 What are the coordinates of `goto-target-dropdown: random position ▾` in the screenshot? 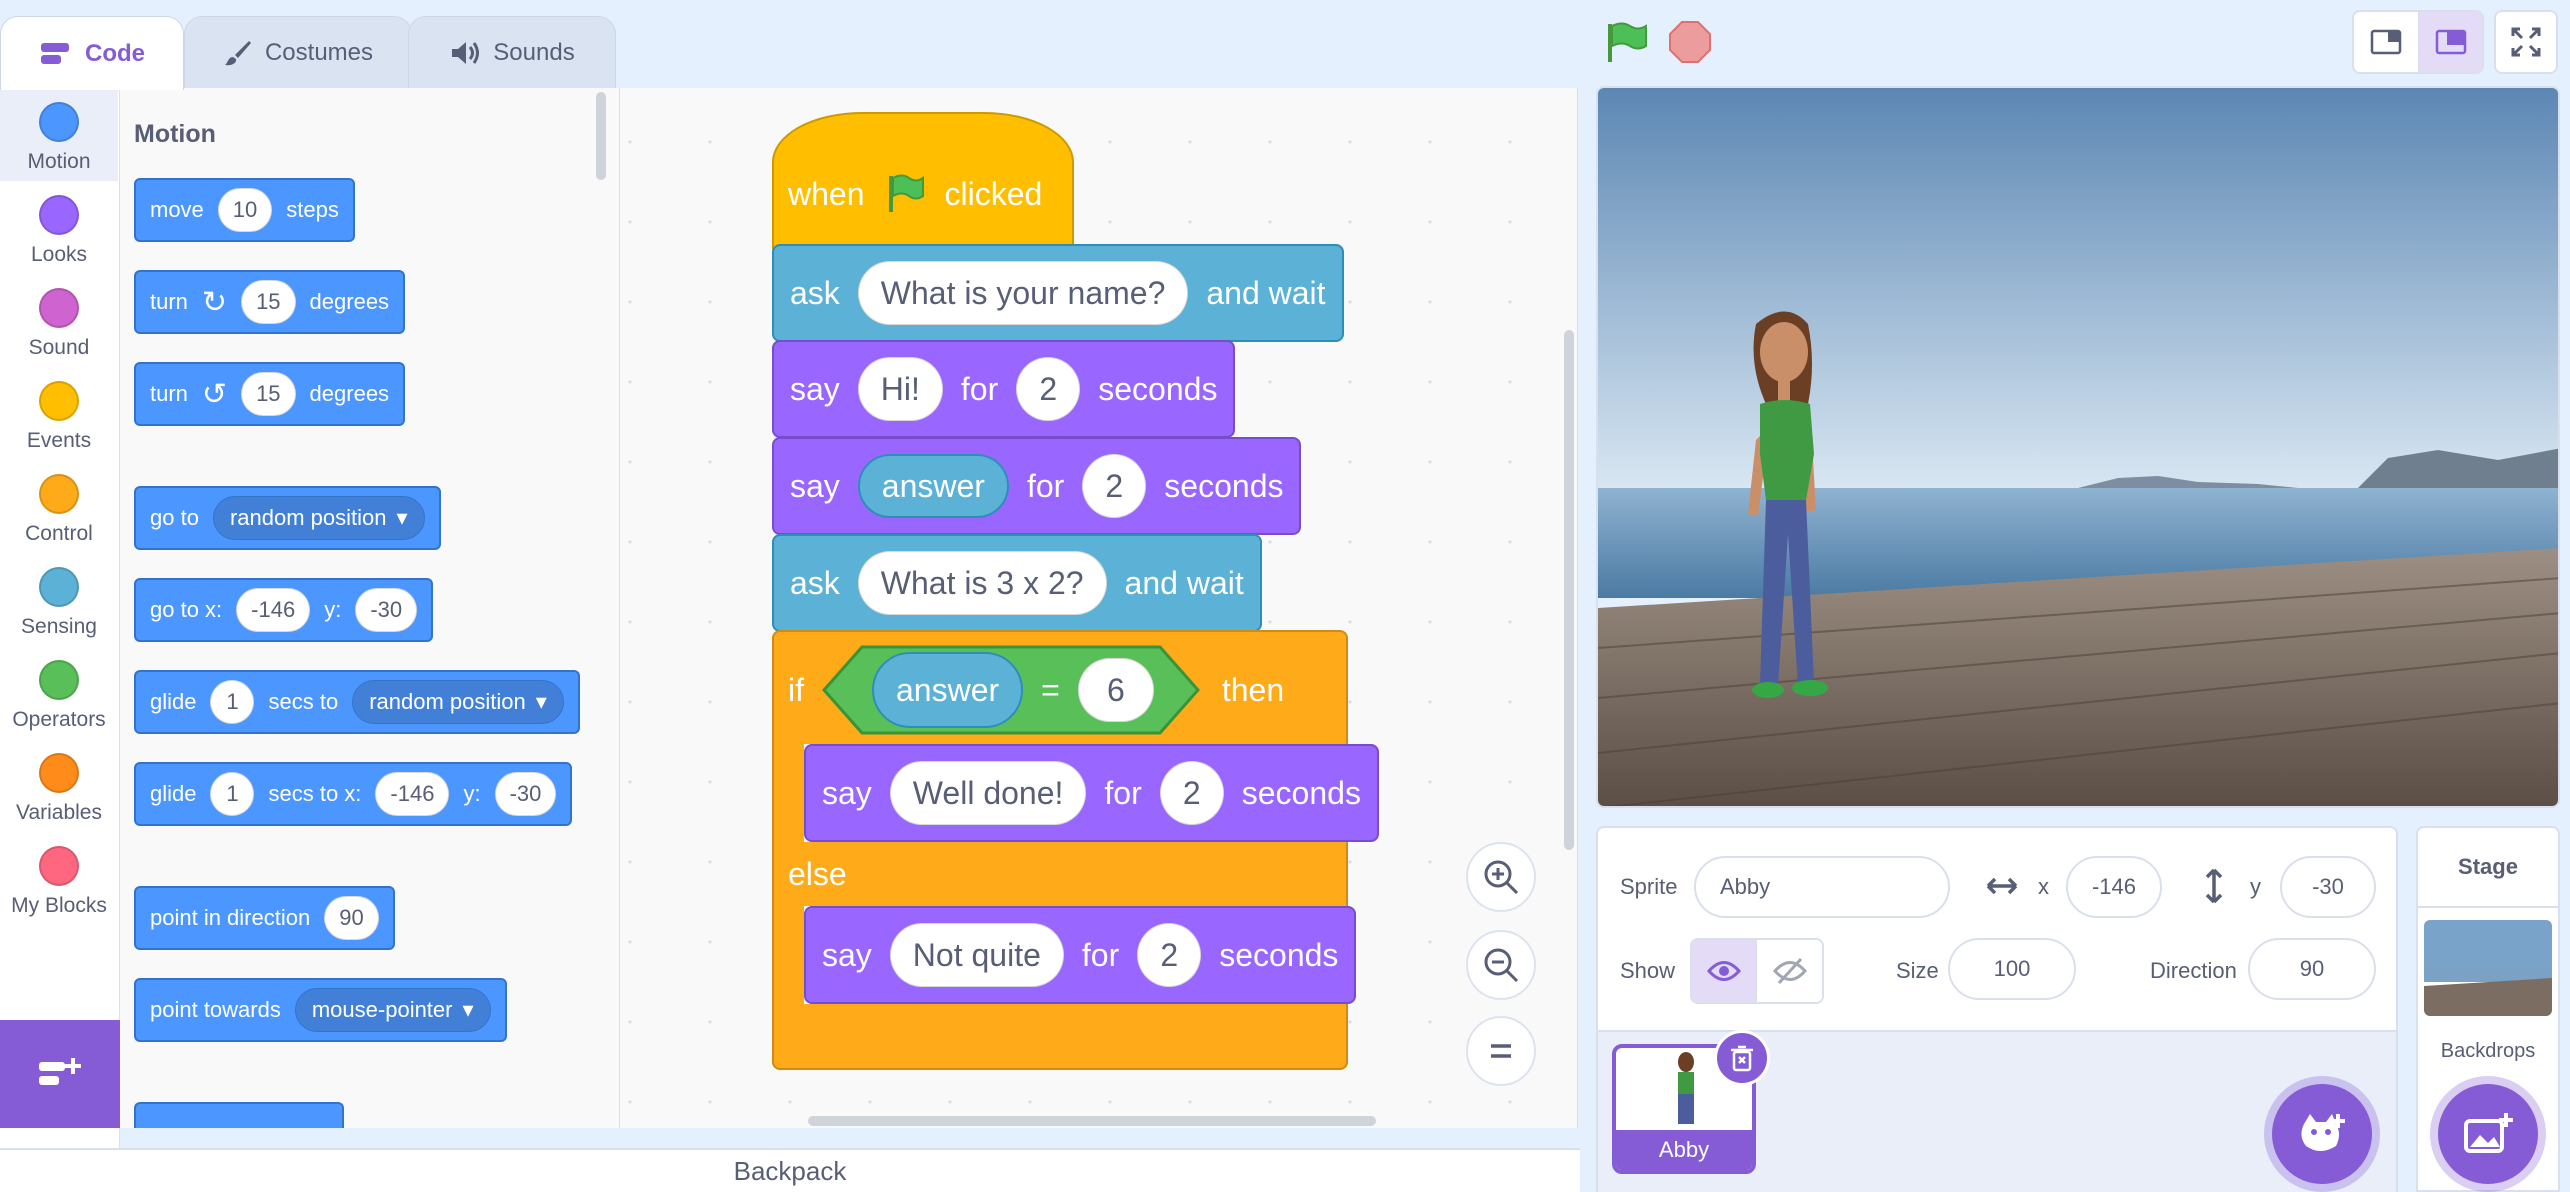 It's located at (318, 518).